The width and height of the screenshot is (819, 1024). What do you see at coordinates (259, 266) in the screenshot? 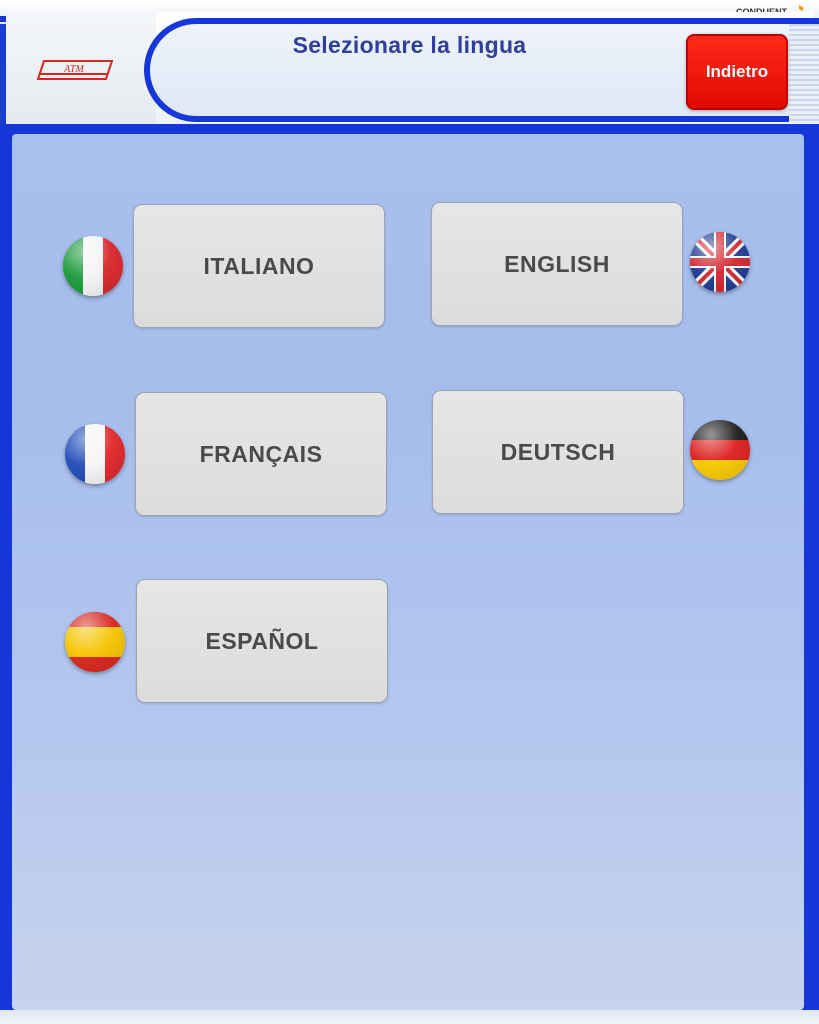
I see `language-button-italiano: ITALIANO` at bounding box center [259, 266].